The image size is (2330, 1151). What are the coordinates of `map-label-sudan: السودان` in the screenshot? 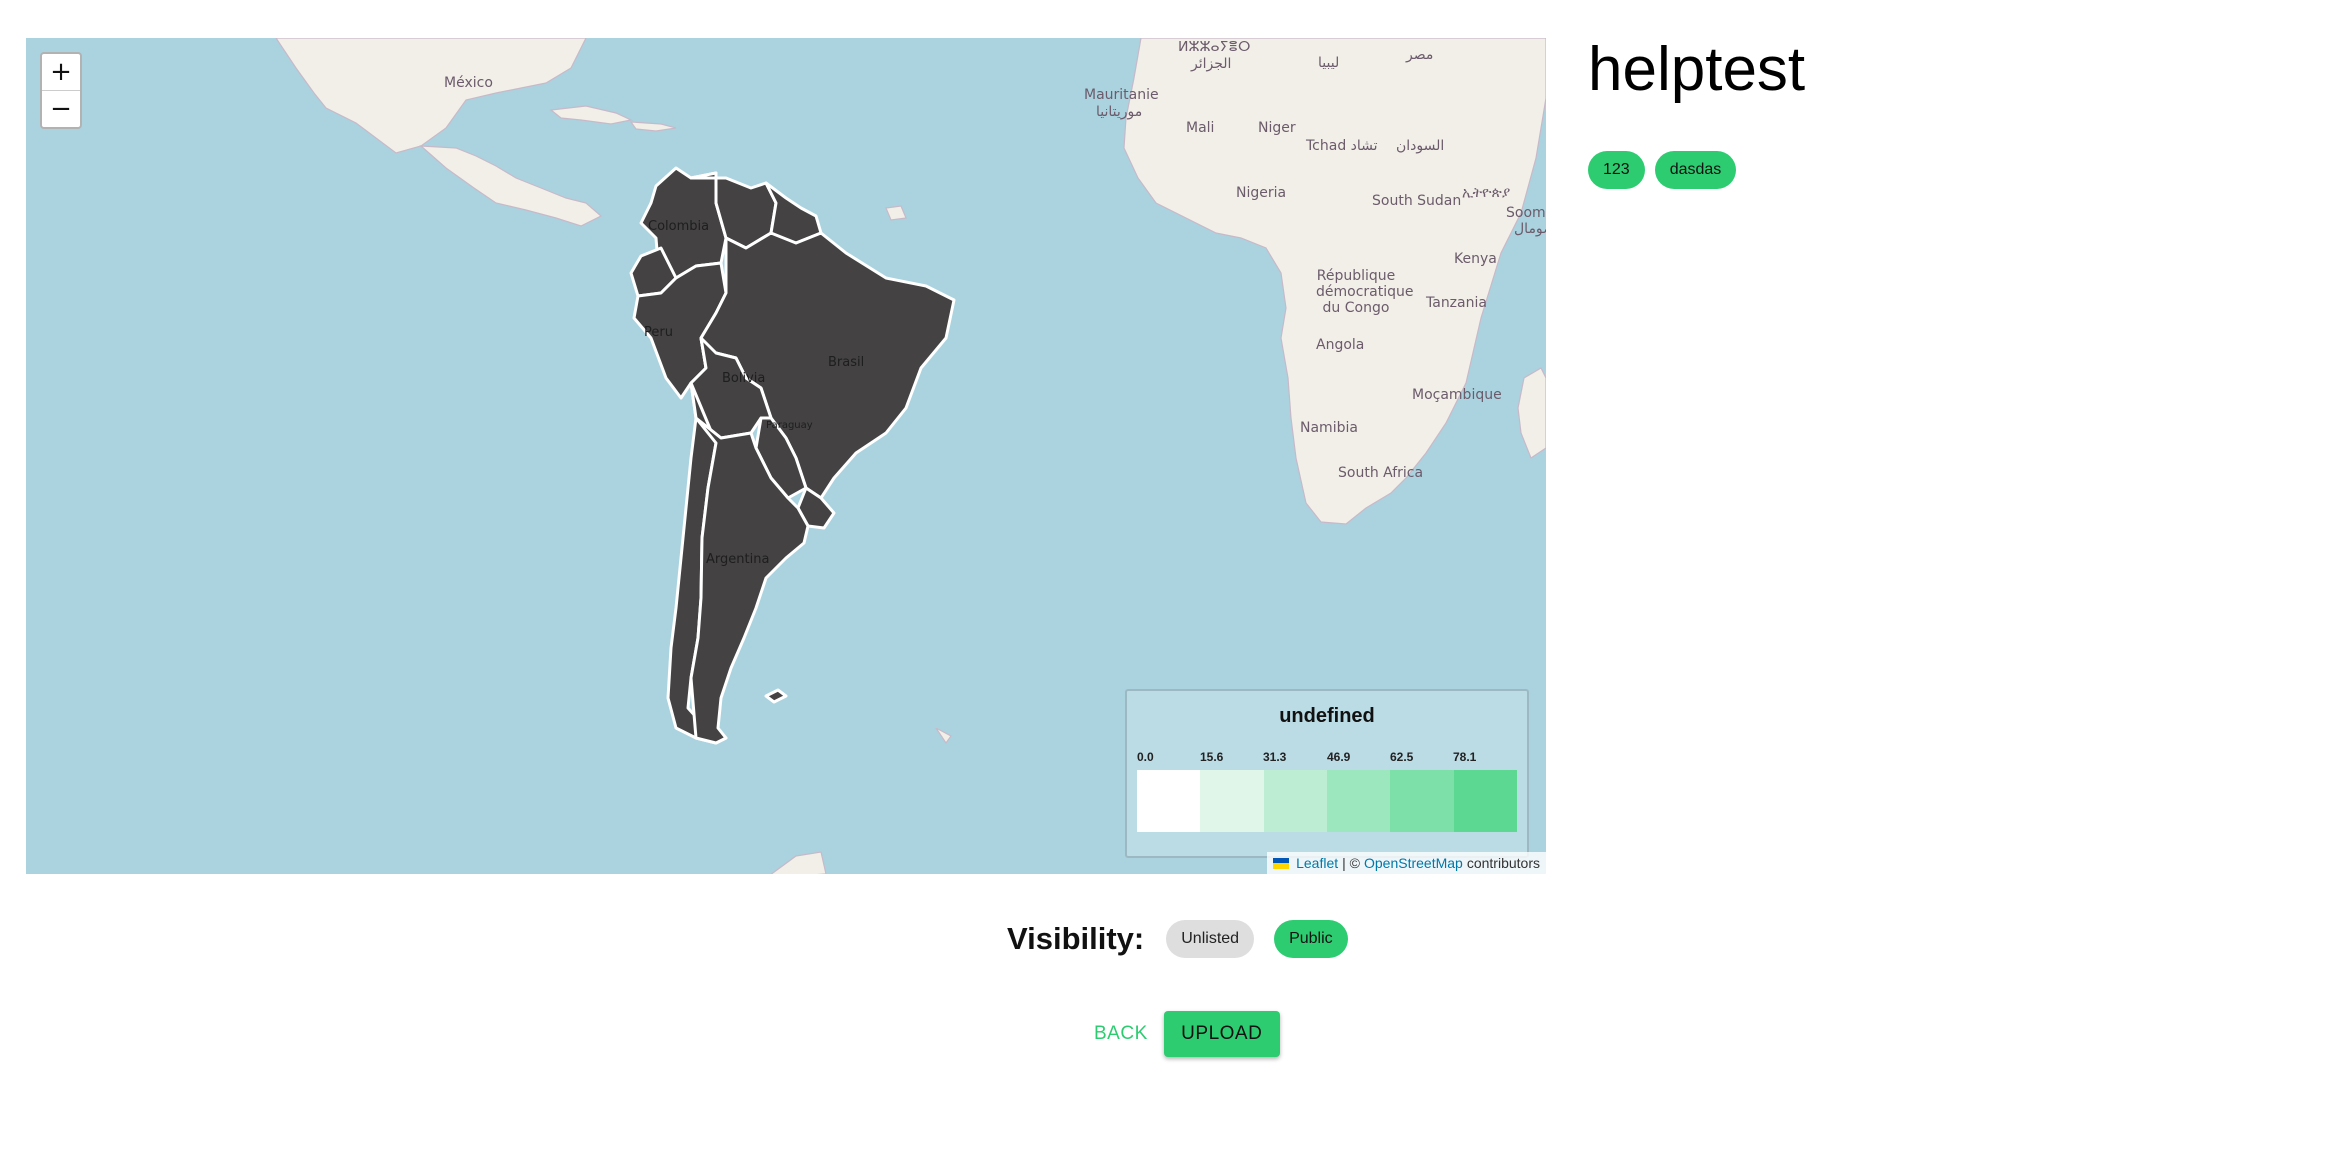 It's located at (1420, 146).